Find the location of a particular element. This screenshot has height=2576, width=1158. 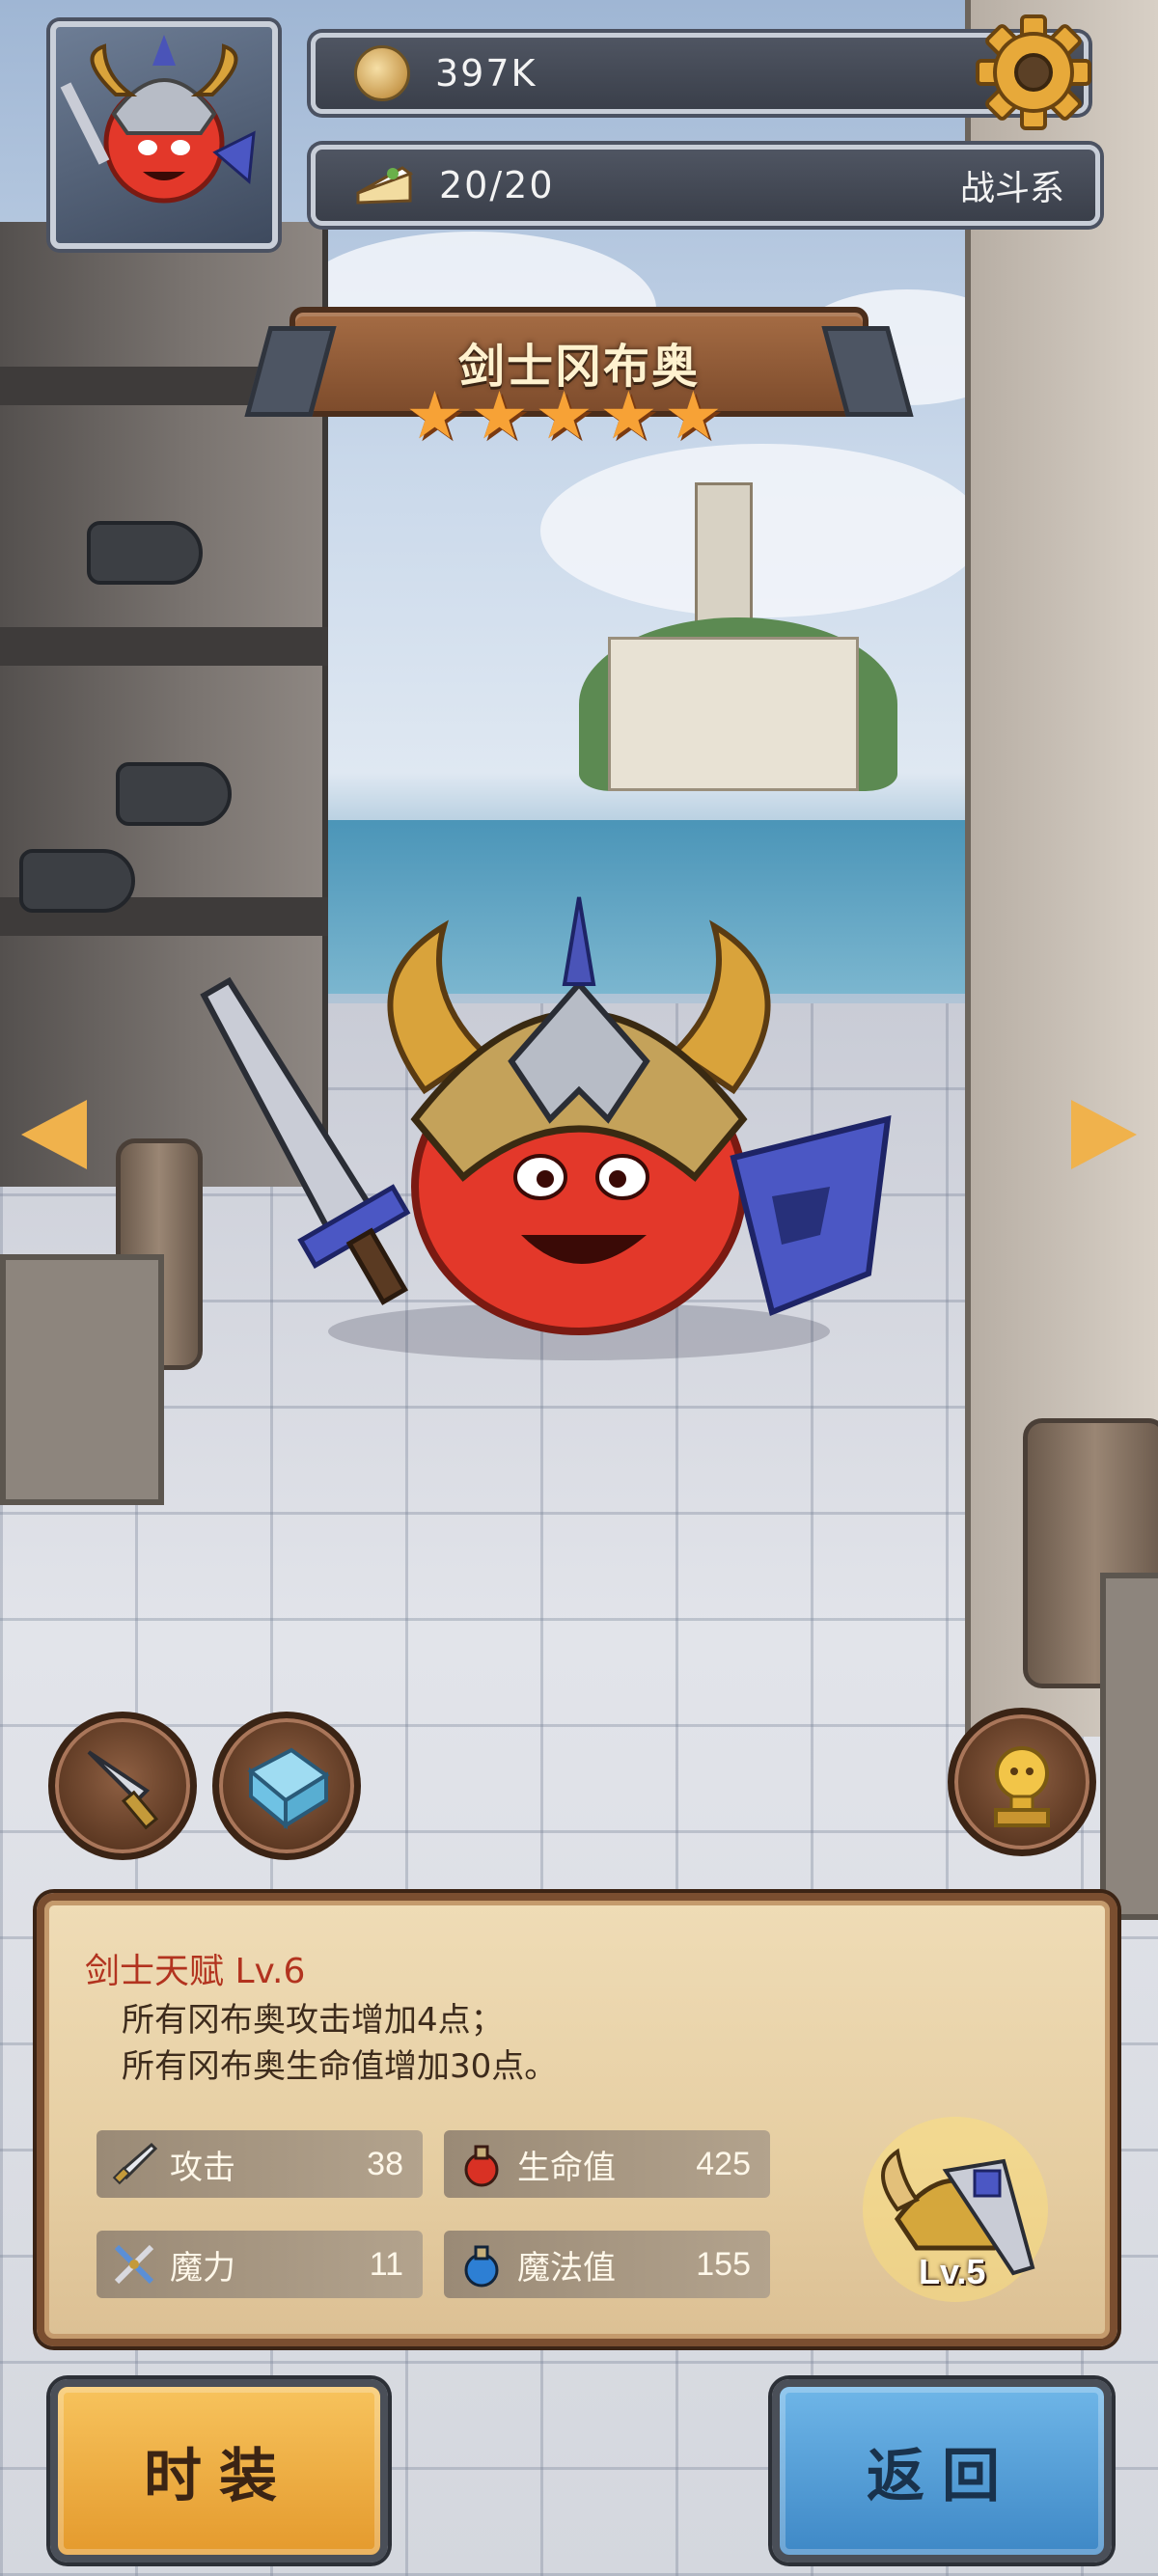

red-potion-icon is located at coordinates (481, 2164).